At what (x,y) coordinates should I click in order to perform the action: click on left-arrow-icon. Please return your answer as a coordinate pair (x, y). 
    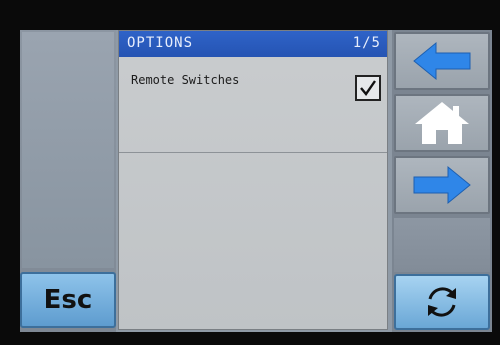
    Looking at the image, I should click on (442, 61).